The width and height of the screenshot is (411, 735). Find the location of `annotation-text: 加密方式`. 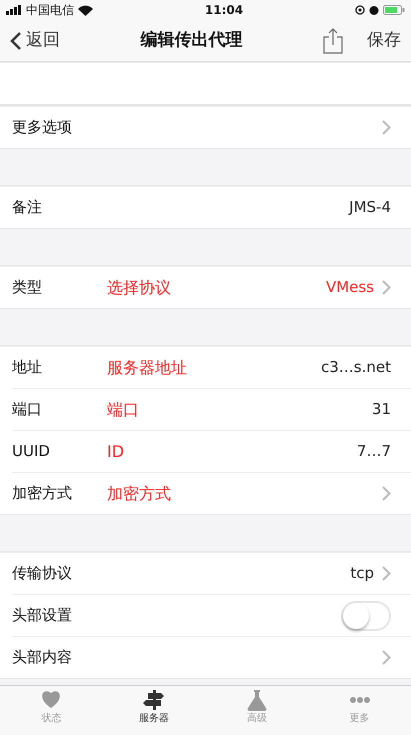

annotation-text: 加密方式 is located at coordinates (139, 493).